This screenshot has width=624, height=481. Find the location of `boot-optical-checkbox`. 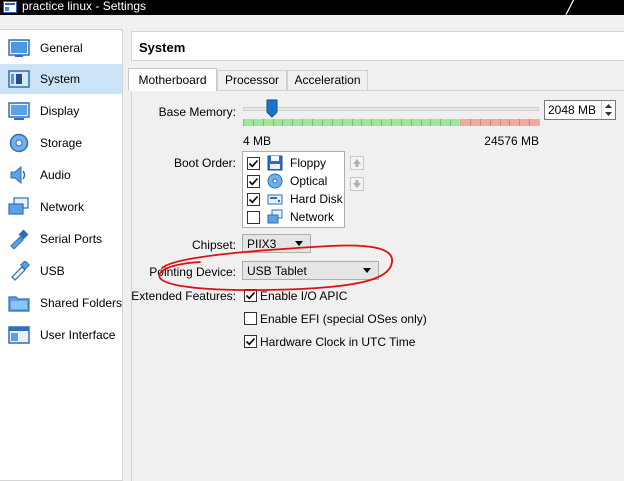

boot-optical-checkbox is located at coordinates (253, 181).